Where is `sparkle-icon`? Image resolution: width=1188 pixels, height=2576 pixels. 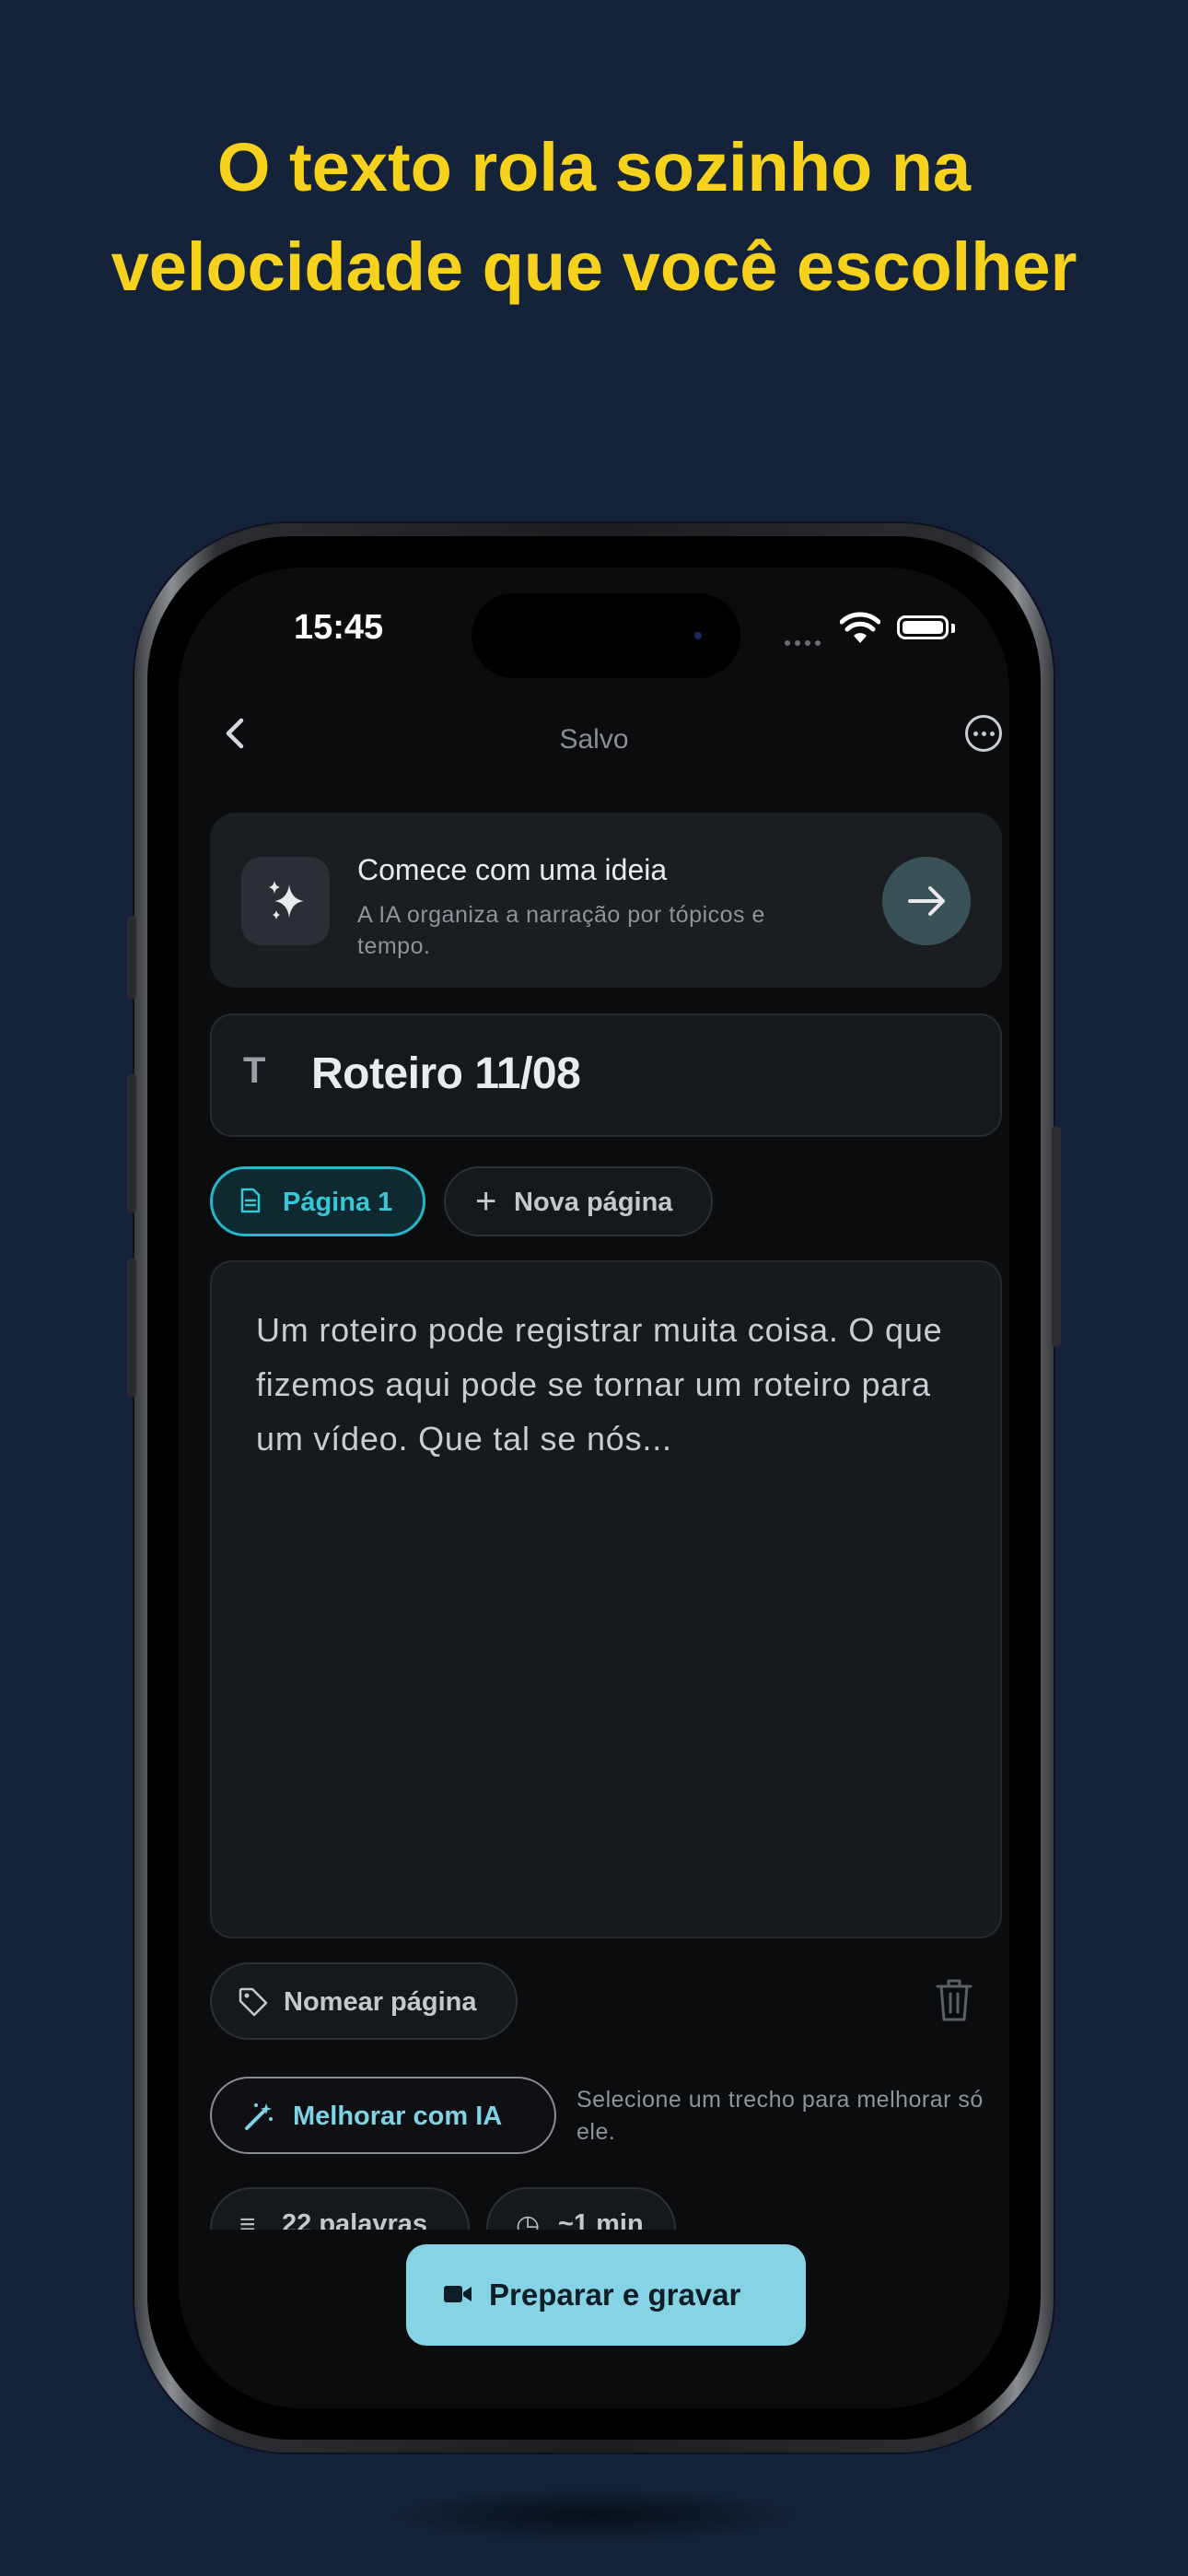 sparkle-icon is located at coordinates (286, 900).